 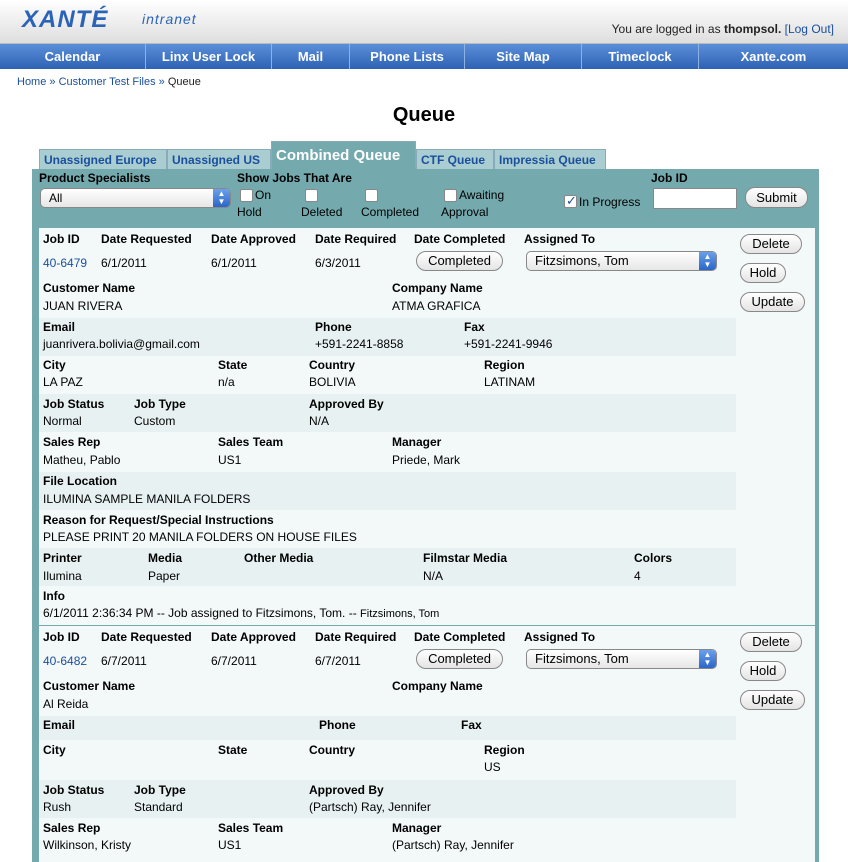 What do you see at coordinates (453, 845) in the screenshot?
I see `manager-value: (Partsch) Ray, Jennifer` at bounding box center [453, 845].